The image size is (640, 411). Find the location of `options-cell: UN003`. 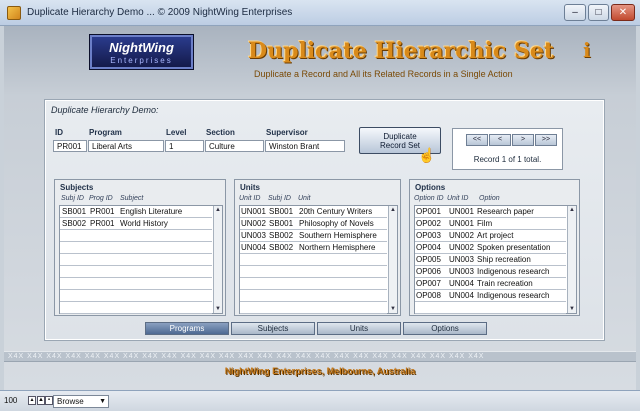

options-cell: UN003 is located at coordinates (461, 259).